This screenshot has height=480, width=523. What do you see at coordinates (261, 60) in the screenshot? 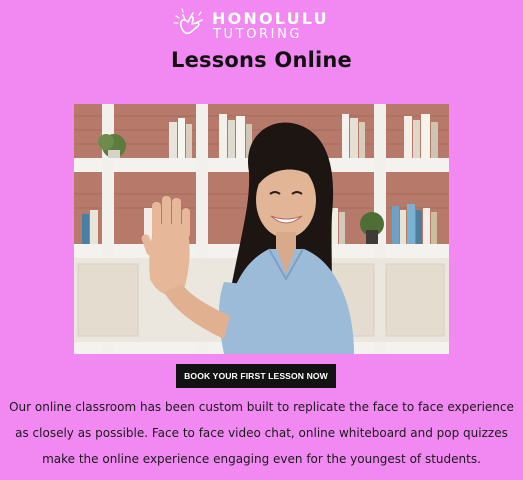
I see `page-title: Lessons Online` at bounding box center [261, 60].